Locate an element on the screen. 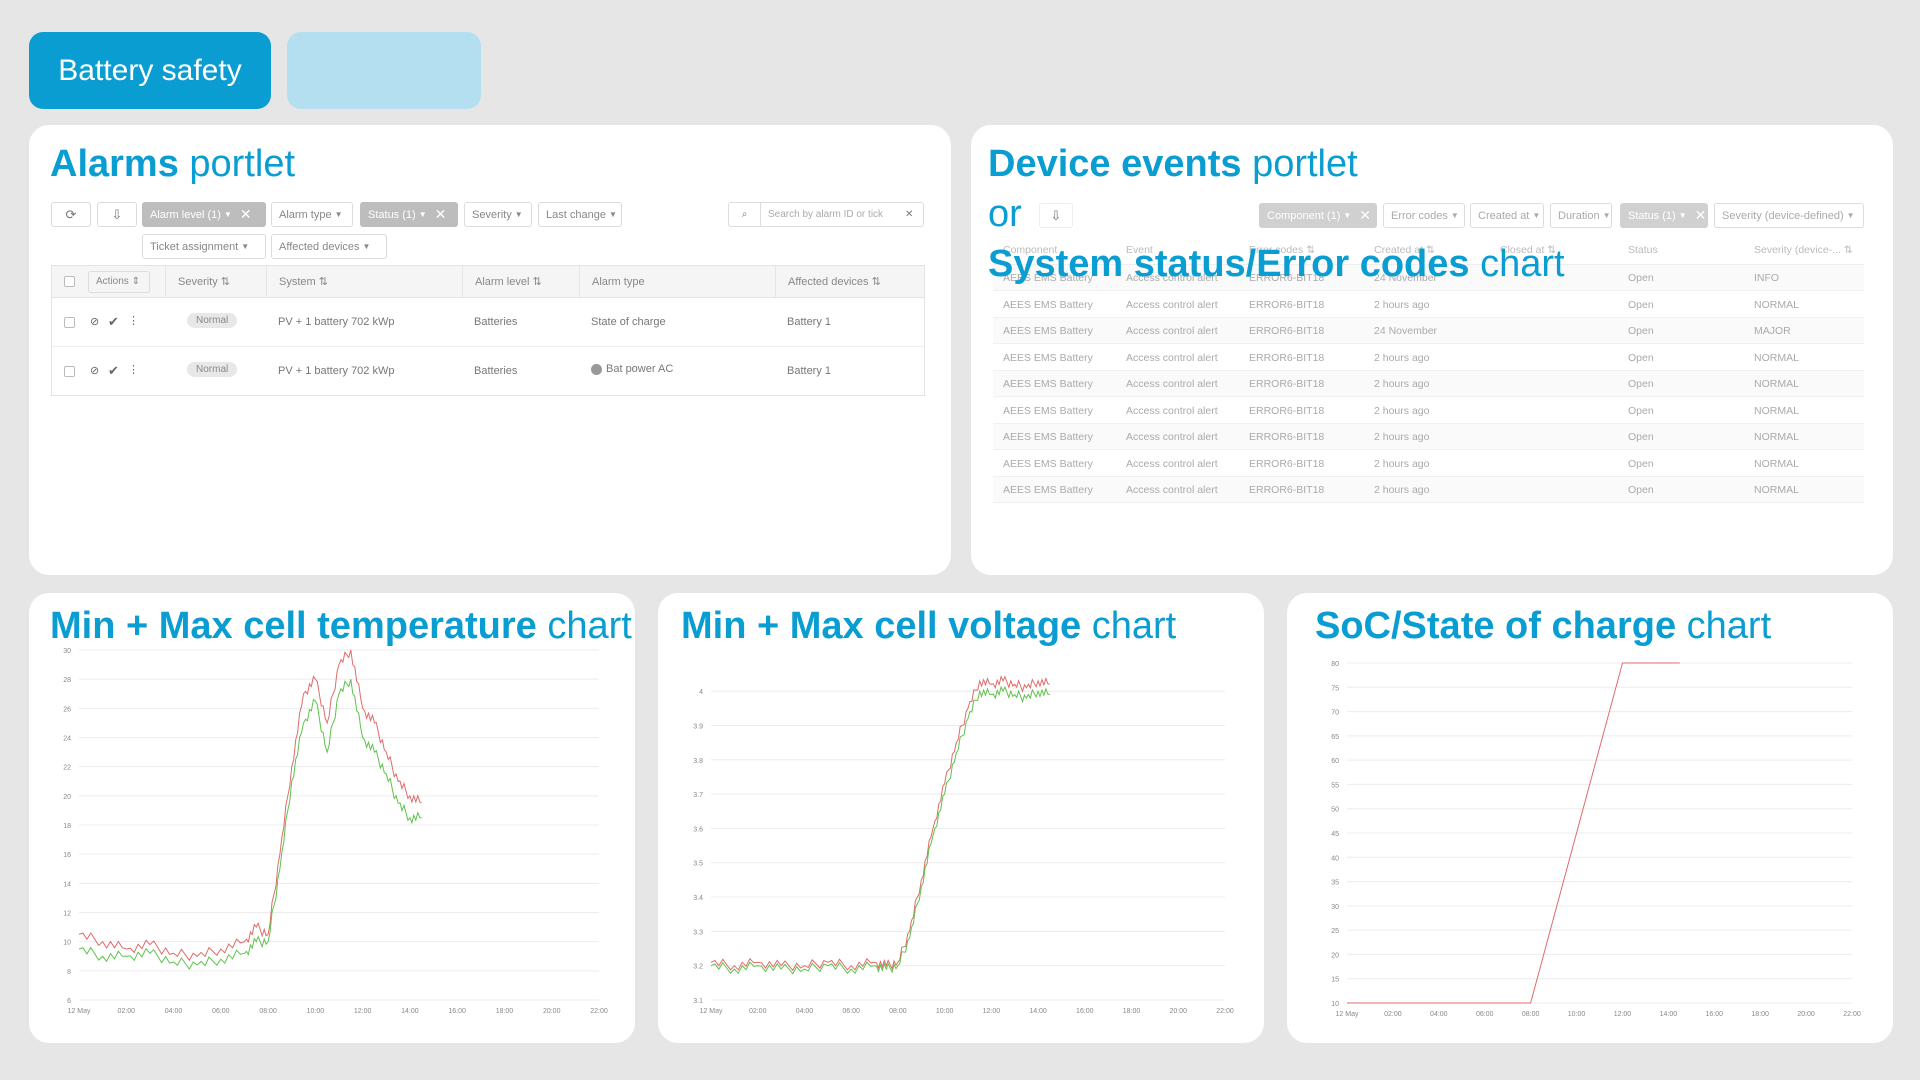 The image size is (1920, 1080). y-tick-label: 6 is located at coordinates (69, 1001).